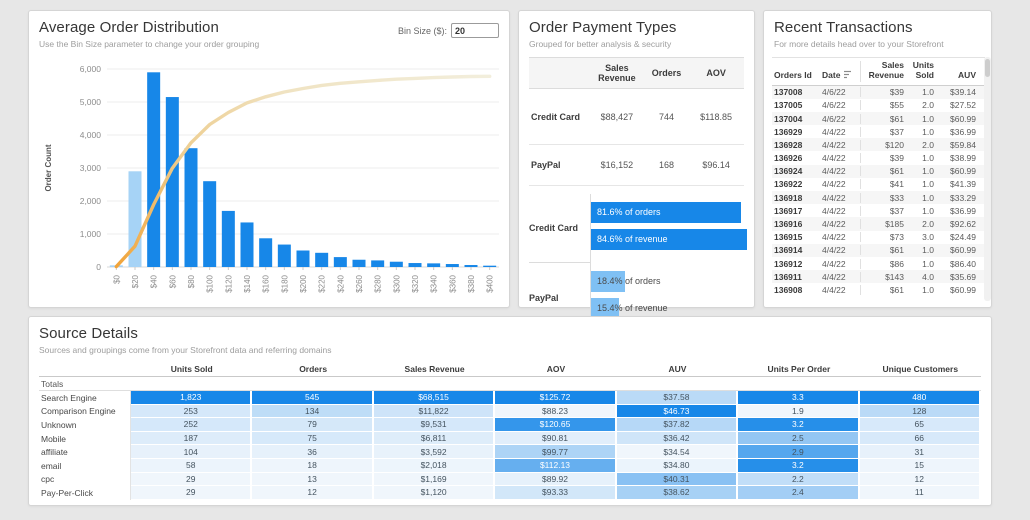 The width and height of the screenshot is (1030, 520). What do you see at coordinates (191, 207) in the screenshot?
I see `histogram-bar-$80` at bounding box center [191, 207].